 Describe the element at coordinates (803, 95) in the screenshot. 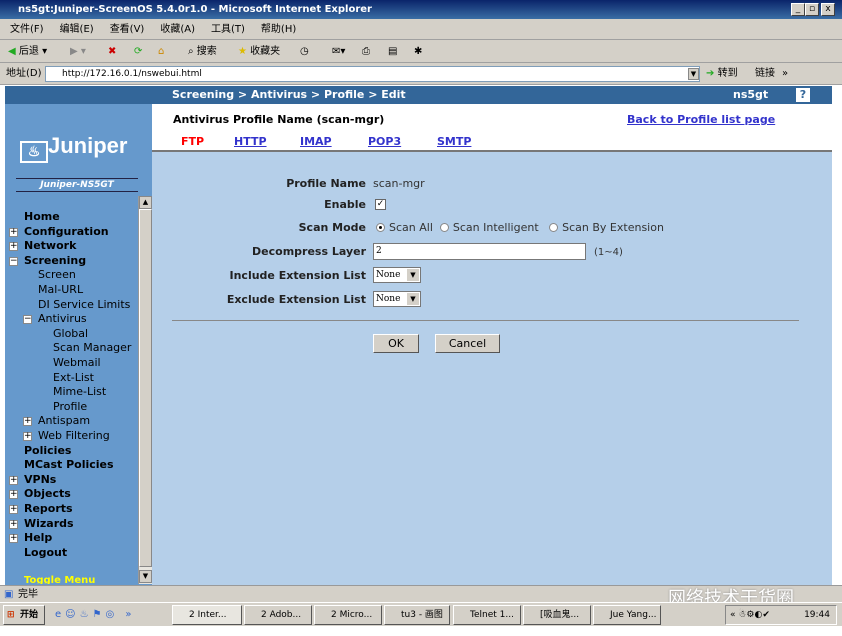

I see `help-button: ?` at that location.